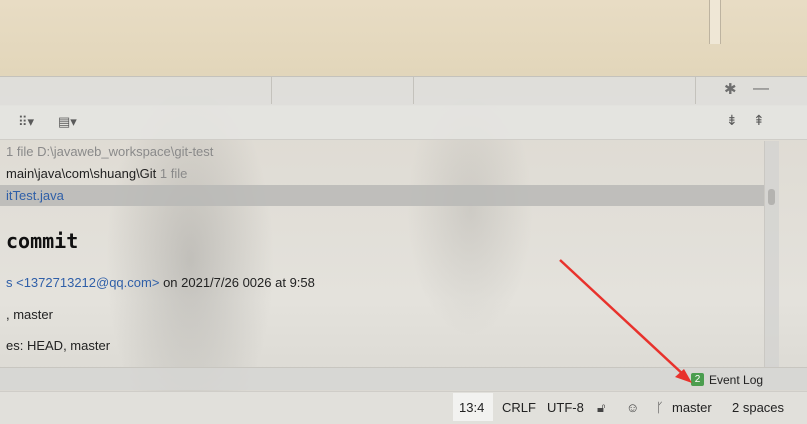  Describe the element at coordinates (730, 90) in the screenshot. I see `gear-icon: ✱` at that location.